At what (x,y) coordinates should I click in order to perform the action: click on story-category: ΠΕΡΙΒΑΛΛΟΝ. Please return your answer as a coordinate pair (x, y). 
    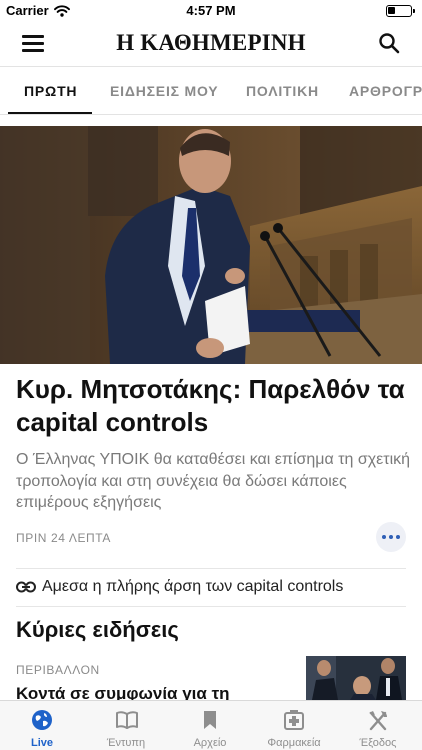
    Looking at the image, I should click on (58, 670).